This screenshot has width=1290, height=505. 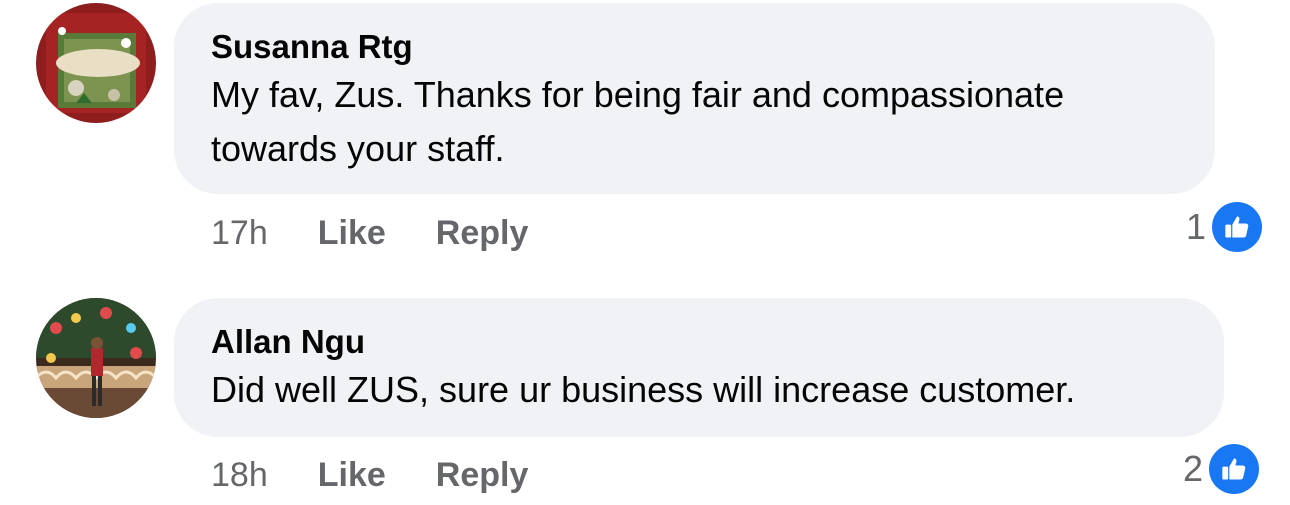 I want to click on comment-actions: 17h Like Reply, so click(x=369, y=233).